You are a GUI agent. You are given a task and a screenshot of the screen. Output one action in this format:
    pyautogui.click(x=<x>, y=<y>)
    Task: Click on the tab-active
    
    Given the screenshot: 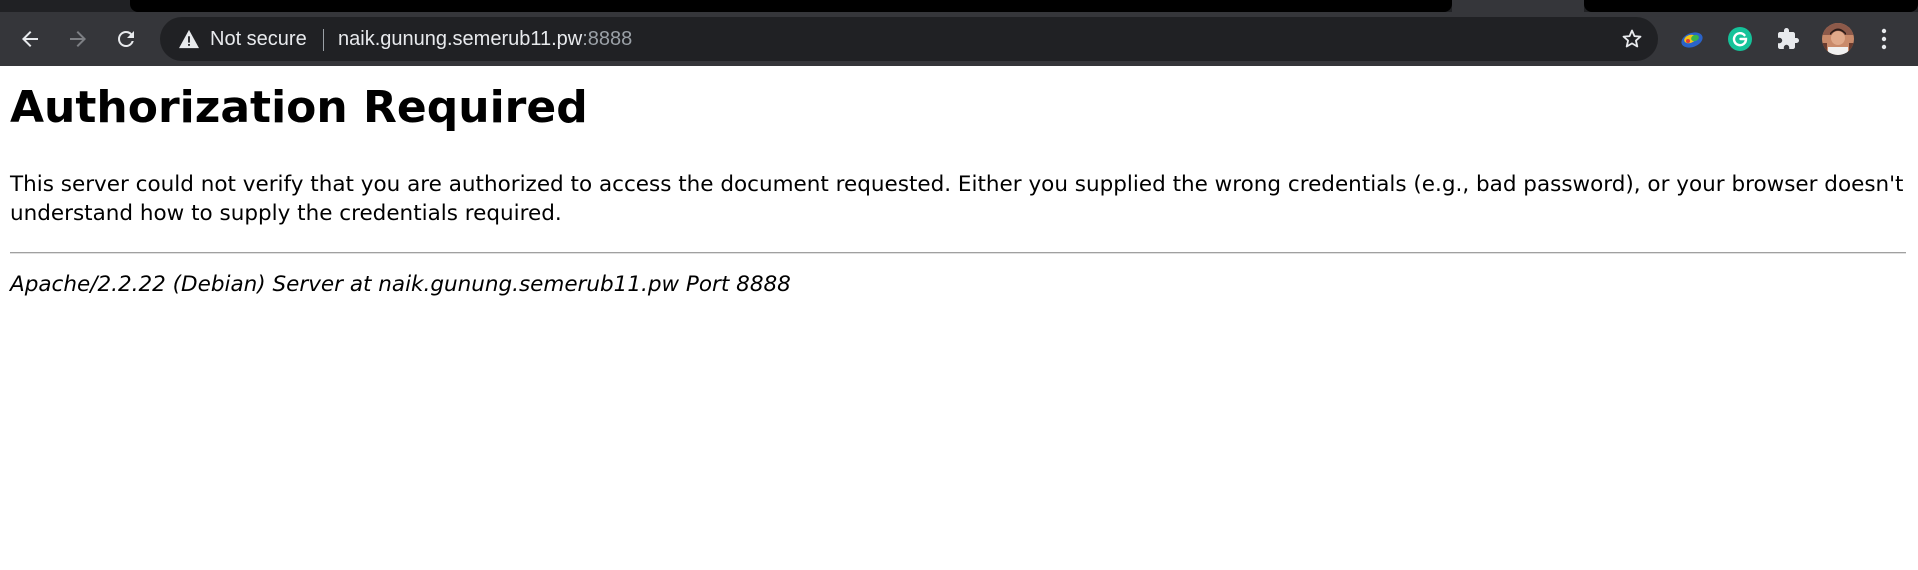 What is the action you would take?
    pyautogui.click(x=1518, y=6)
    